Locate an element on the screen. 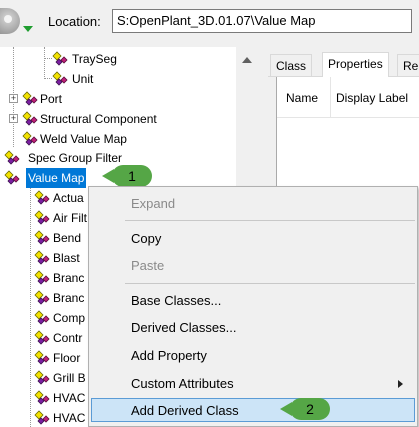 This screenshot has height=427, width=419. tree-item-label: Floor is located at coordinates (67, 358).